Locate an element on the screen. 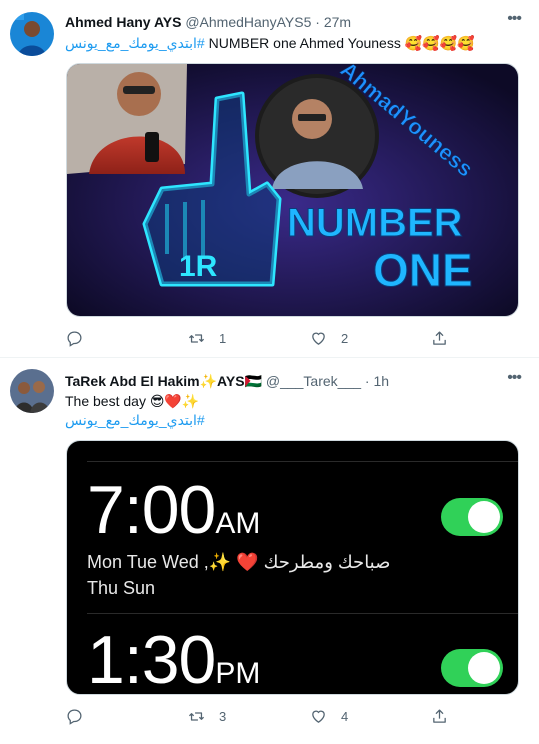 This screenshot has height=744, width=539. action-bar: 3 4 is located at coordinates (266, 718).